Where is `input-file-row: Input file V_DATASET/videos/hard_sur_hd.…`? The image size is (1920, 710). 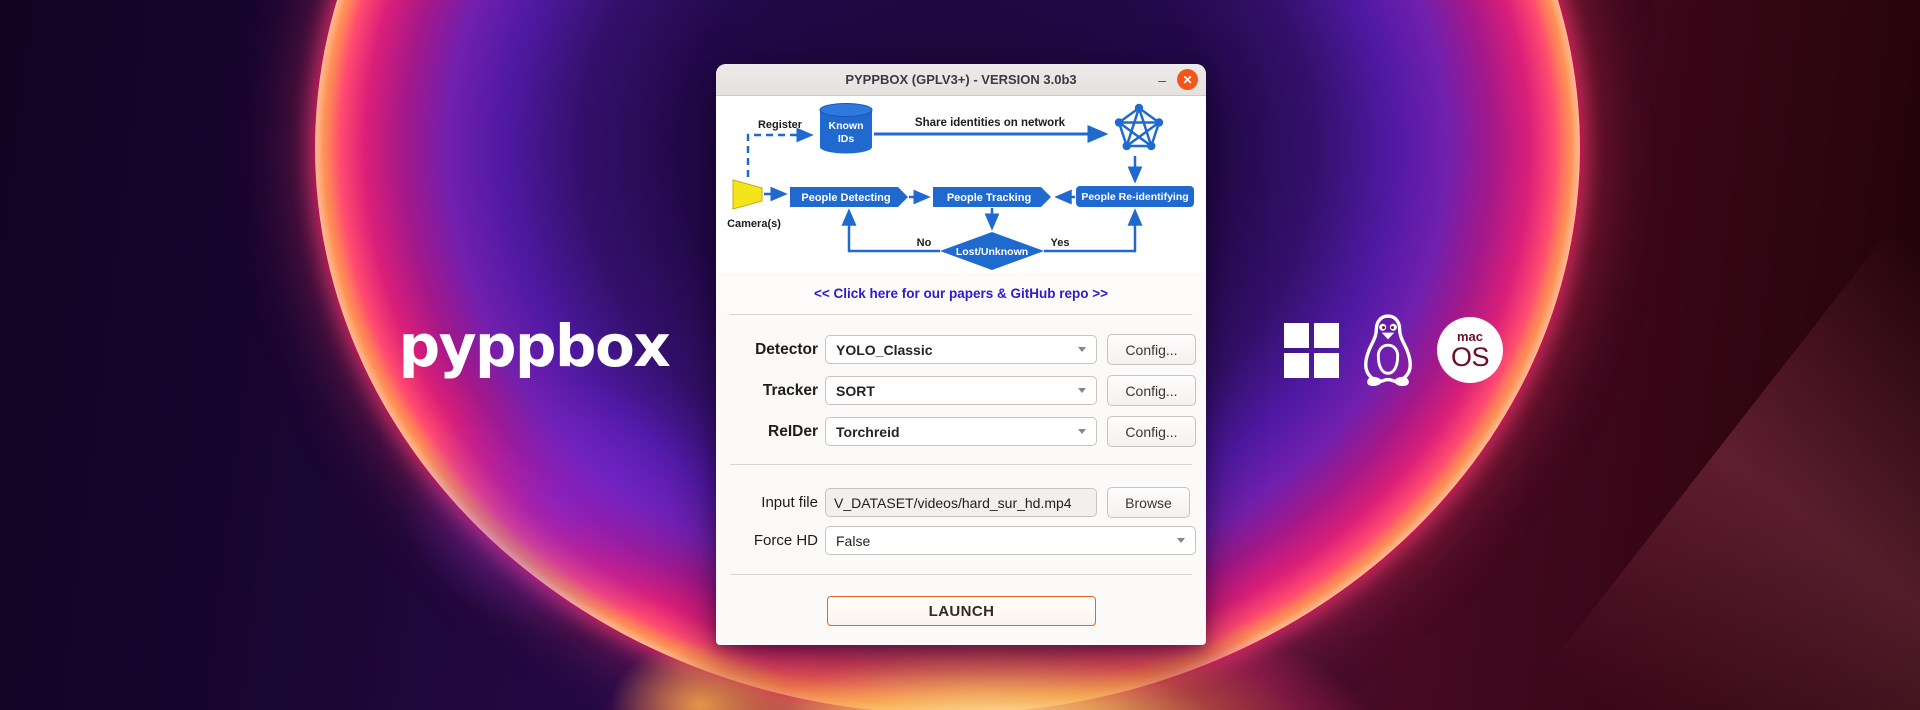
input-file-row: Input file V_DATASET/videos/hard_sur_hd.… is located at coordinates (956, 502).